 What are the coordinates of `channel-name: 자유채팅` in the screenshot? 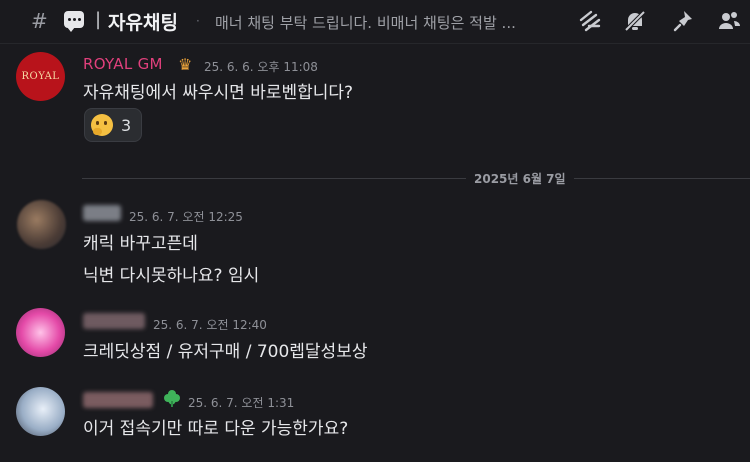 It's located at (143, 23).